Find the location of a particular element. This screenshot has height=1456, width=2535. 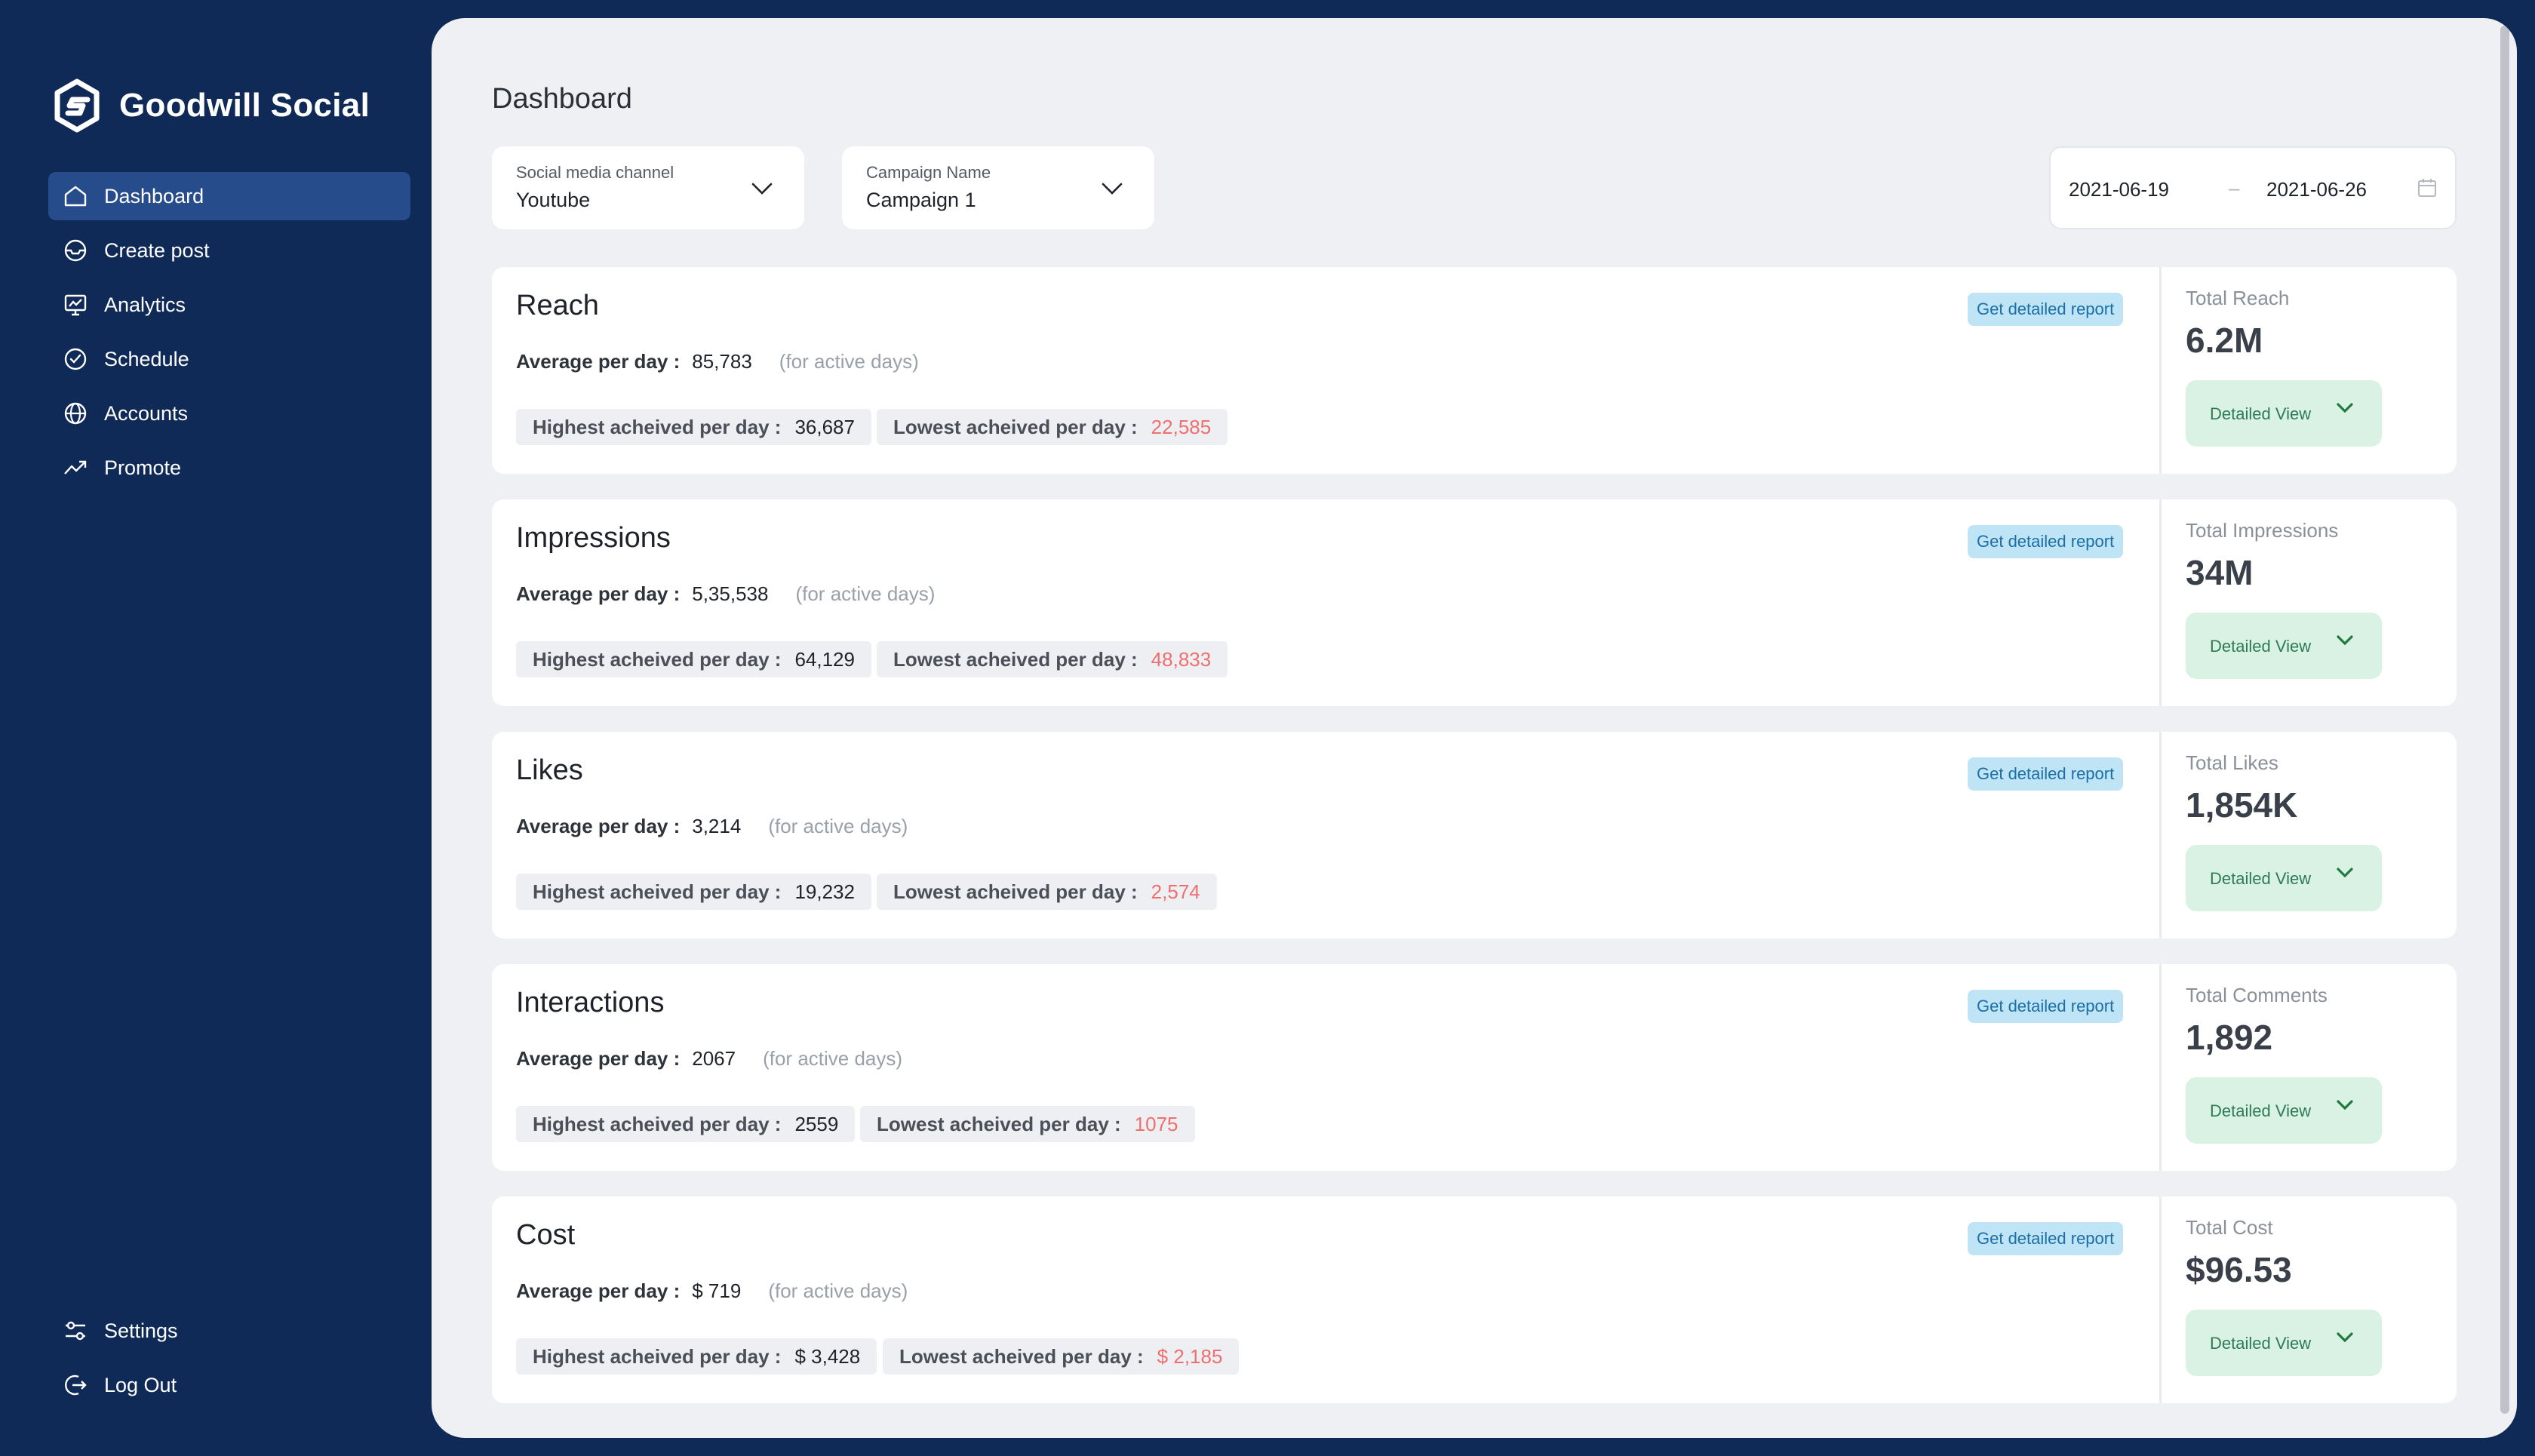

total-label: Total Impressions is located at coordinates (2262, 530).